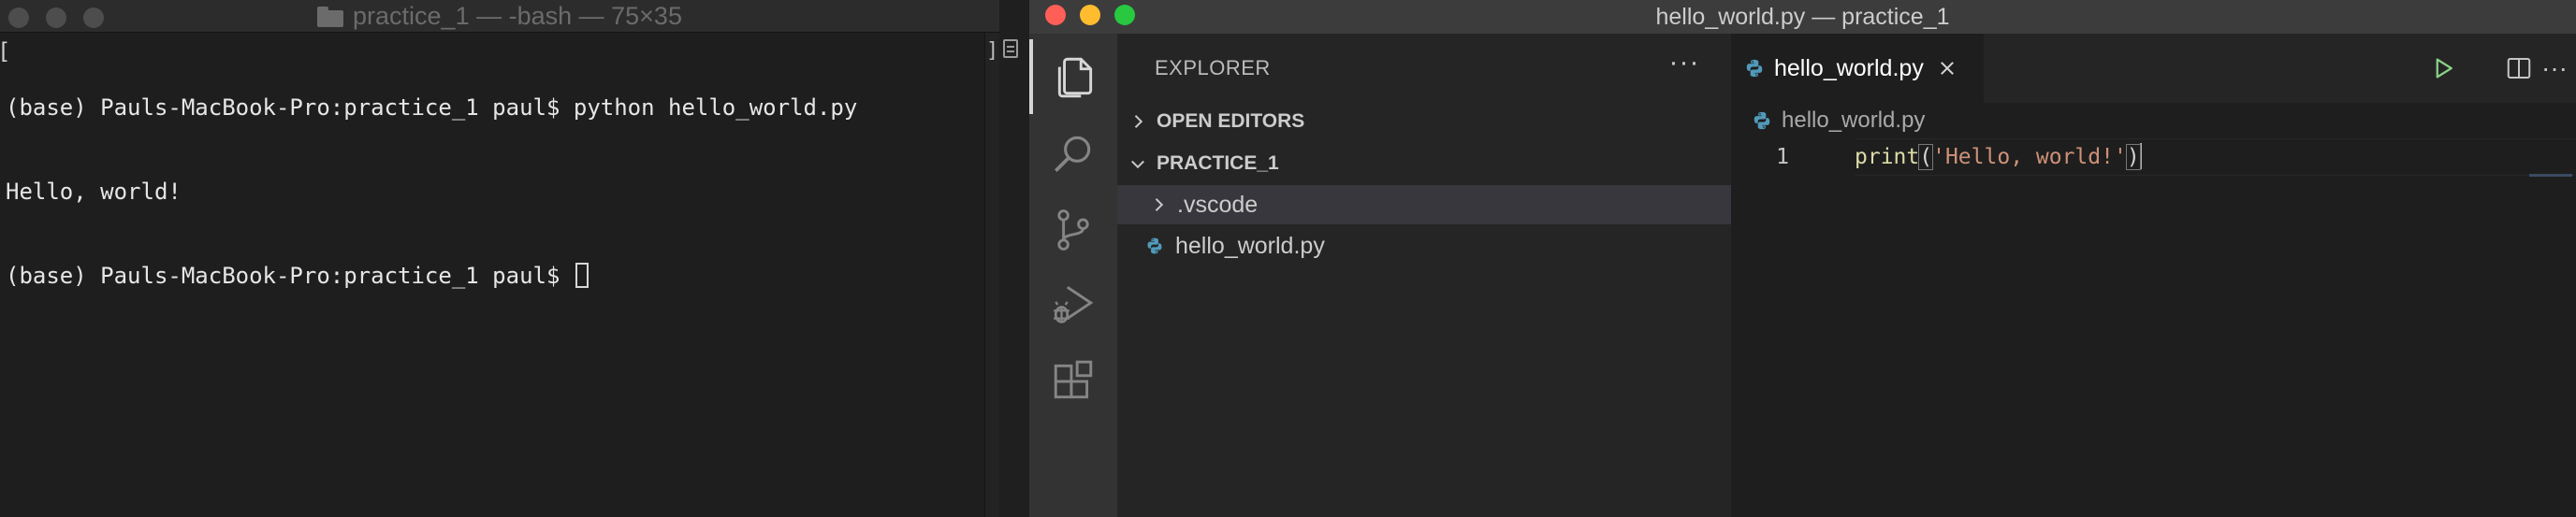  What do you see at coordinates (1887, 157) in the screenshot?
I see `code-token-function: print` at bounding box center [1887, 157].